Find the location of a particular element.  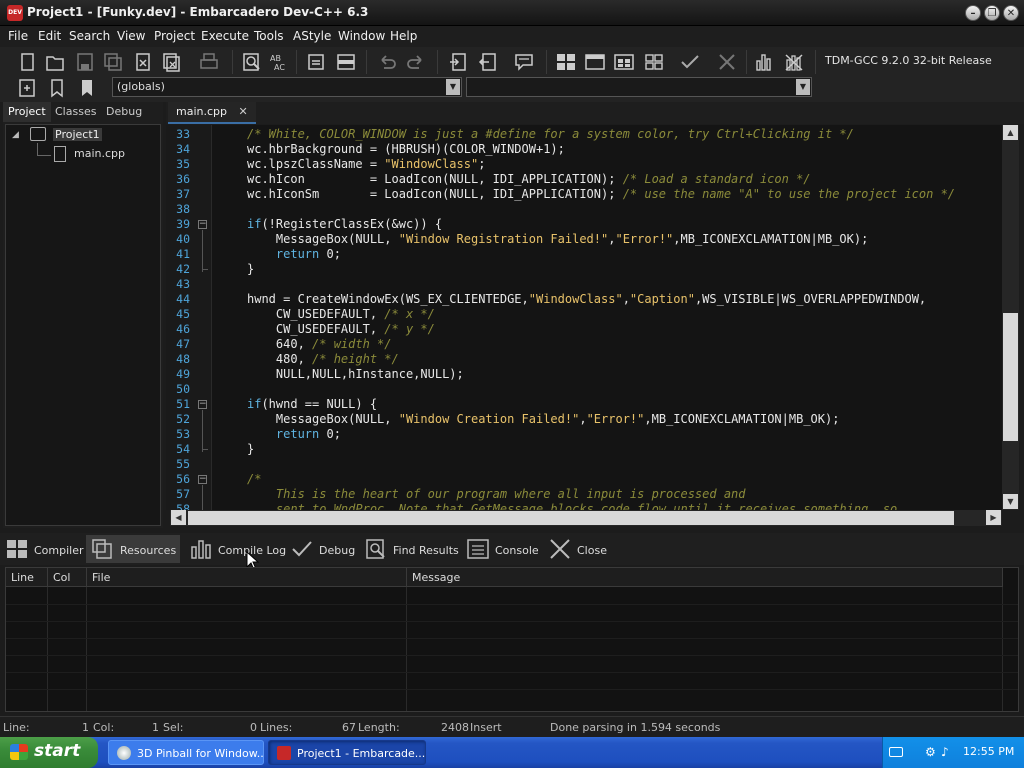

profile-icon is located at coordinates (764, 62).